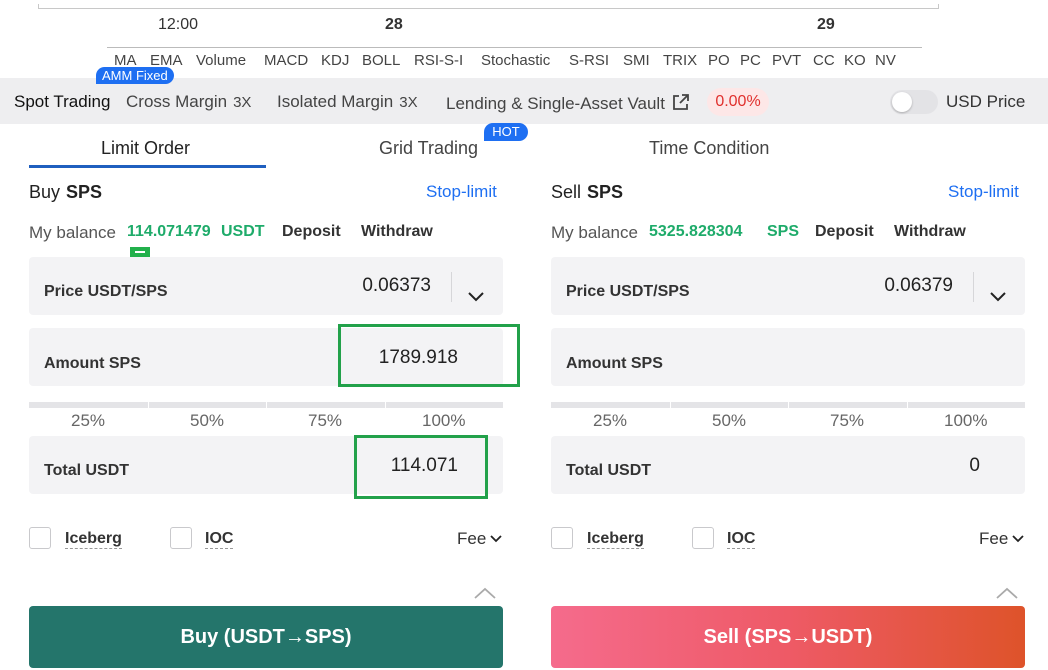 This screenshot has width=1048, height=670. I want to click on indicator-nv: NV, so click(885, 60).